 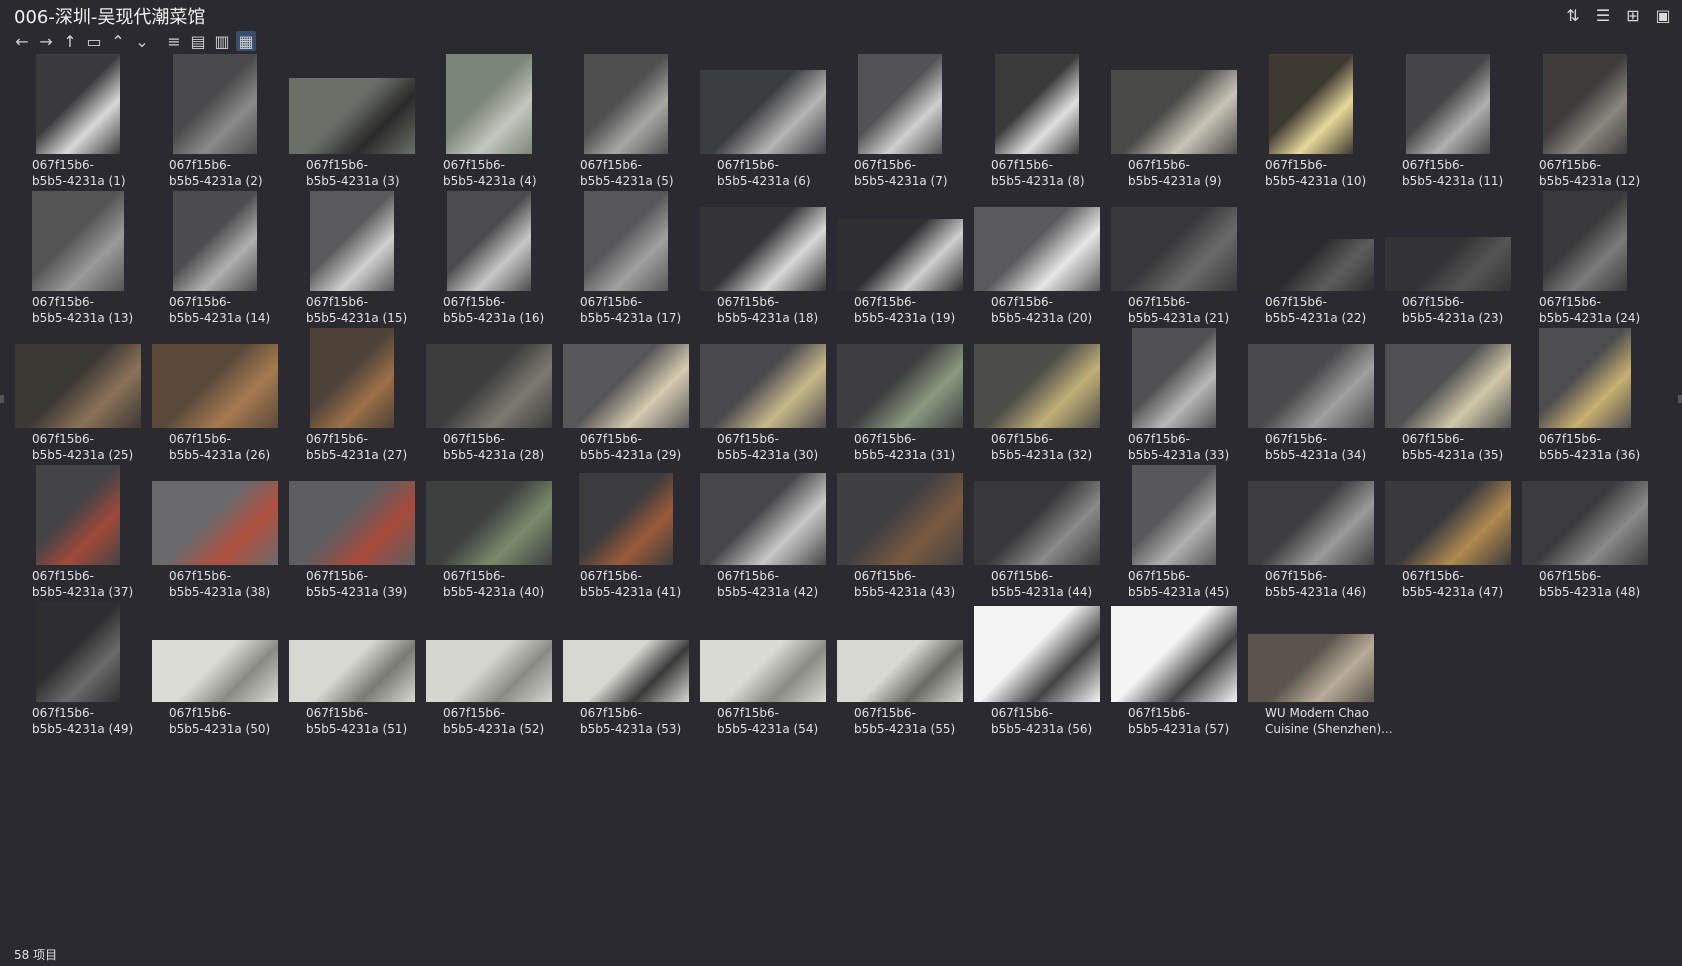 I want to click on file-item: 067f15b6- b5b5-4231a (6), so click(x=763, y=122).